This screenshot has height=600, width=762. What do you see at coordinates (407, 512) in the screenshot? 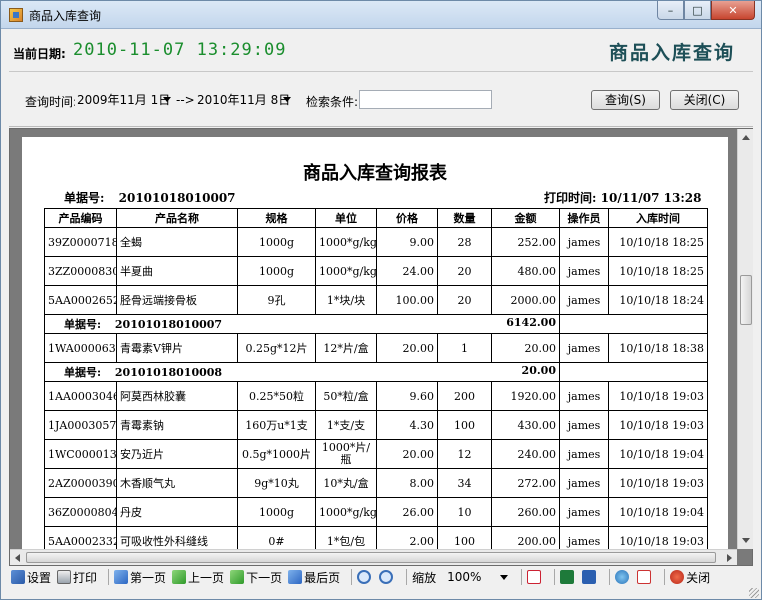
I see `cell-price: 26.00` at bounding box center [407, 512].